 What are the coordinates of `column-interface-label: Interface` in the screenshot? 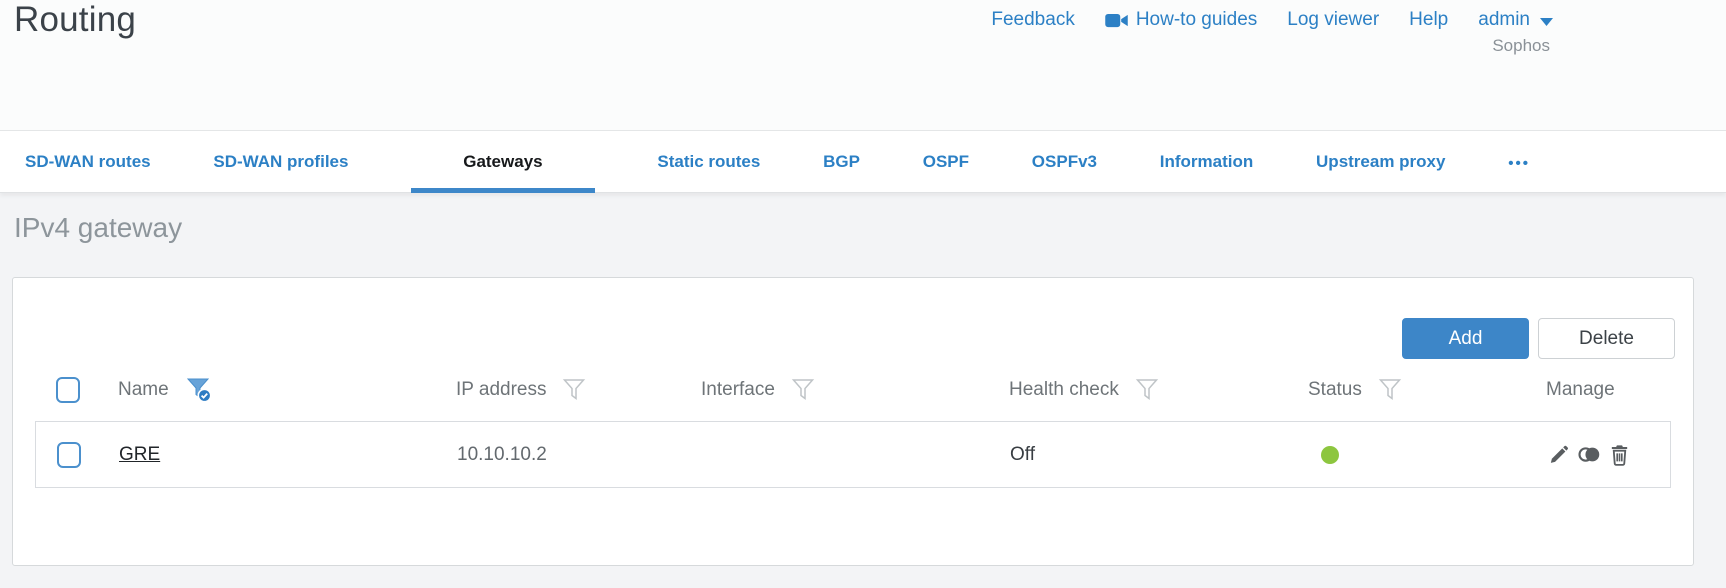 It's located at (738, 389).